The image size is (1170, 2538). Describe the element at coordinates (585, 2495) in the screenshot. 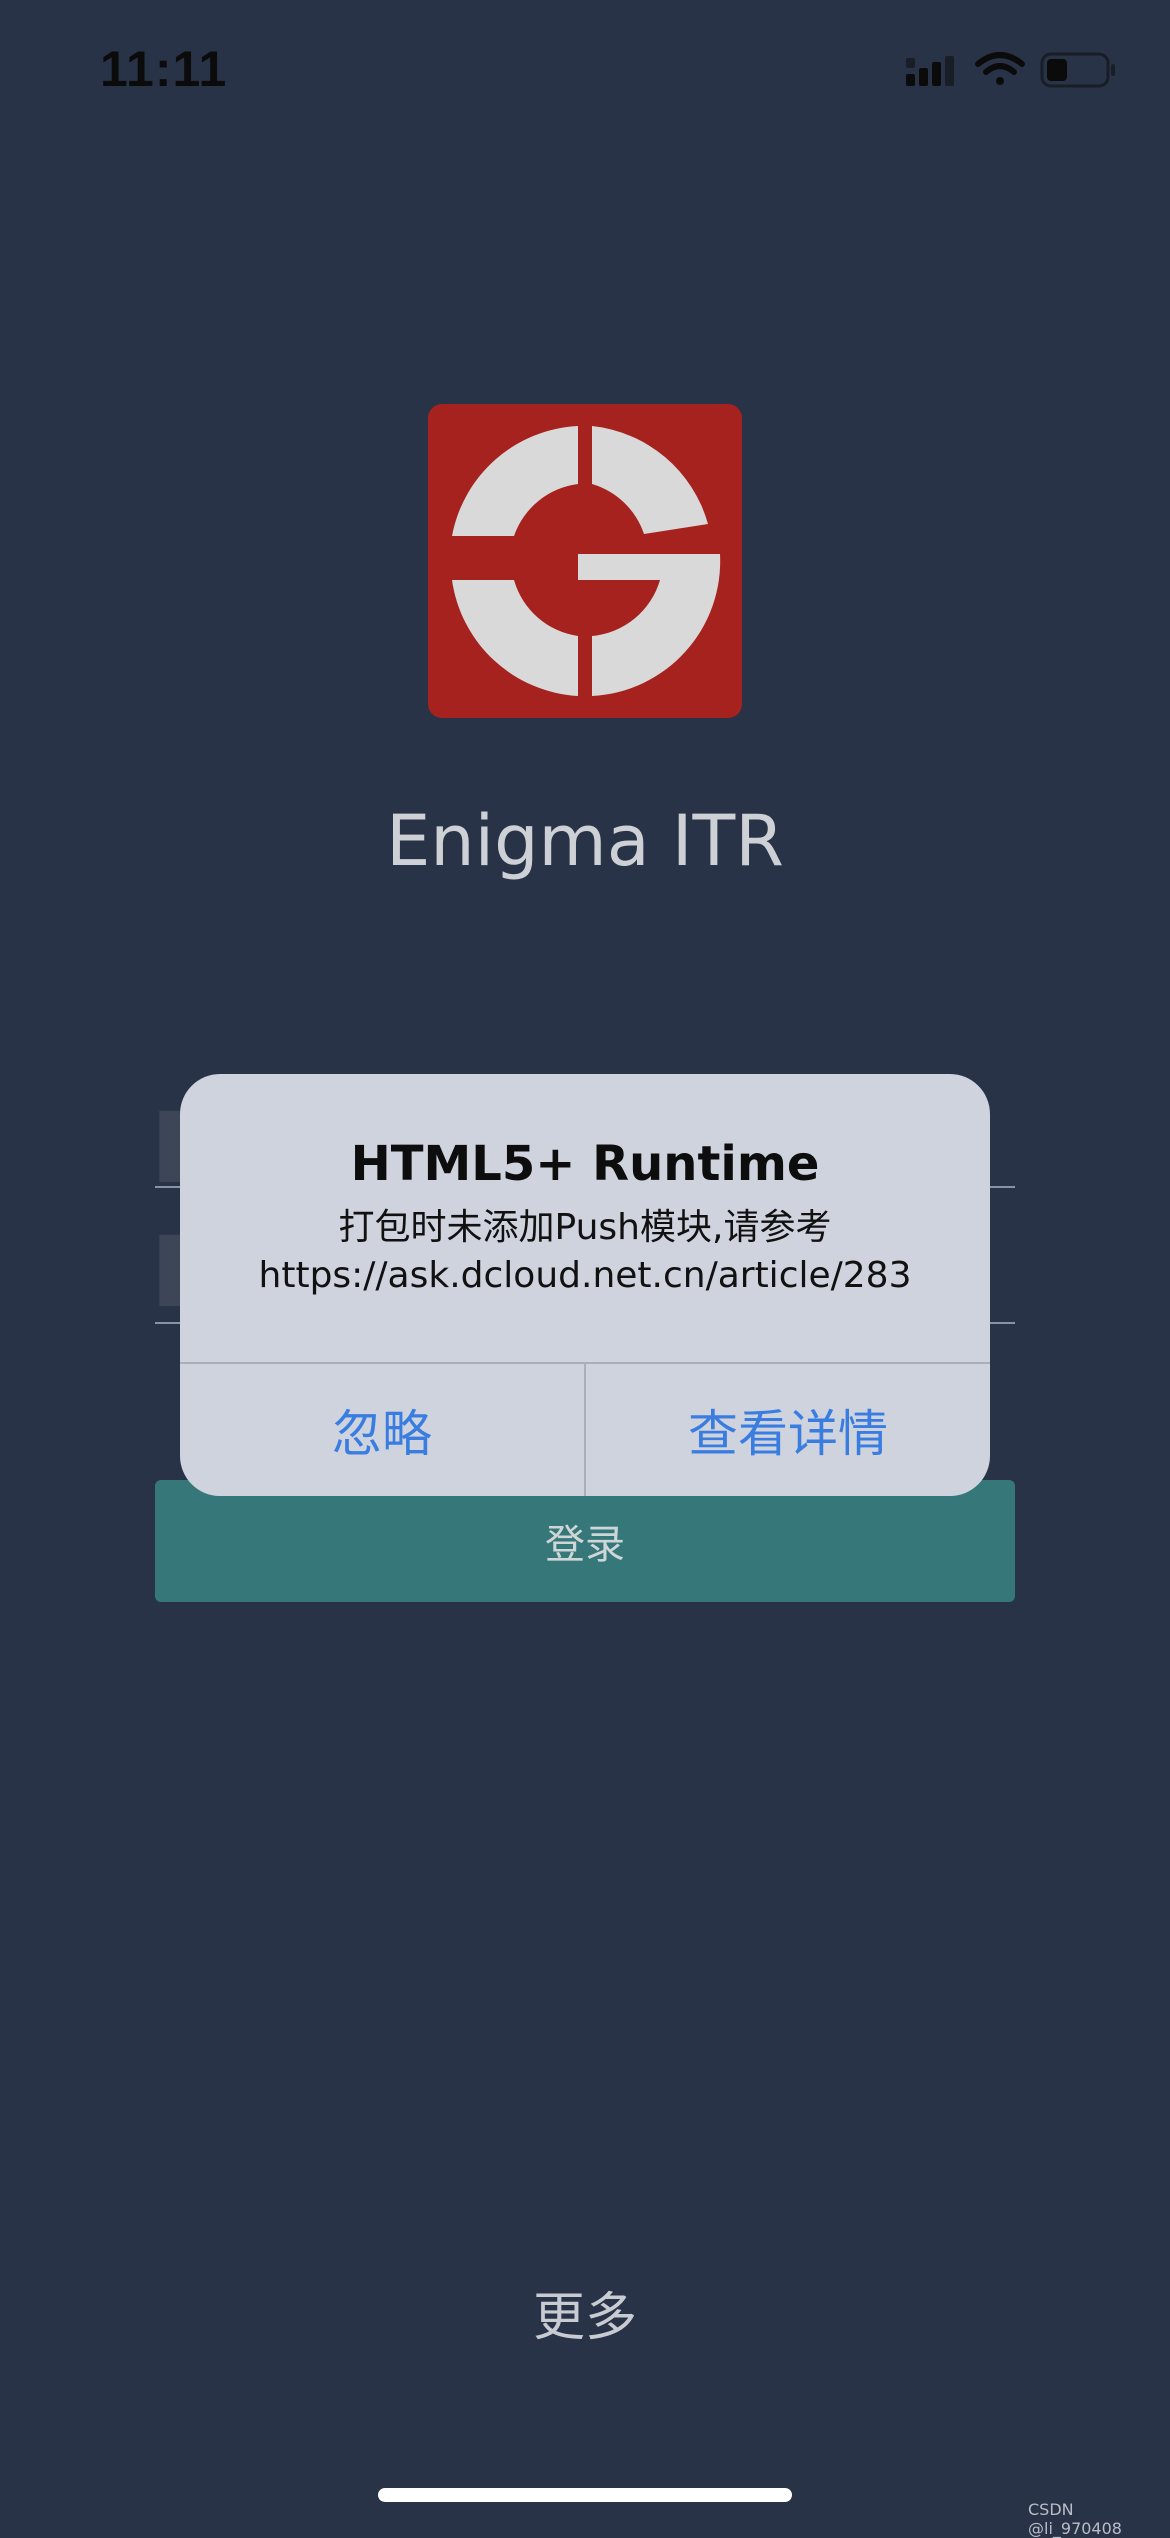

I see `home-indicator` at that location.